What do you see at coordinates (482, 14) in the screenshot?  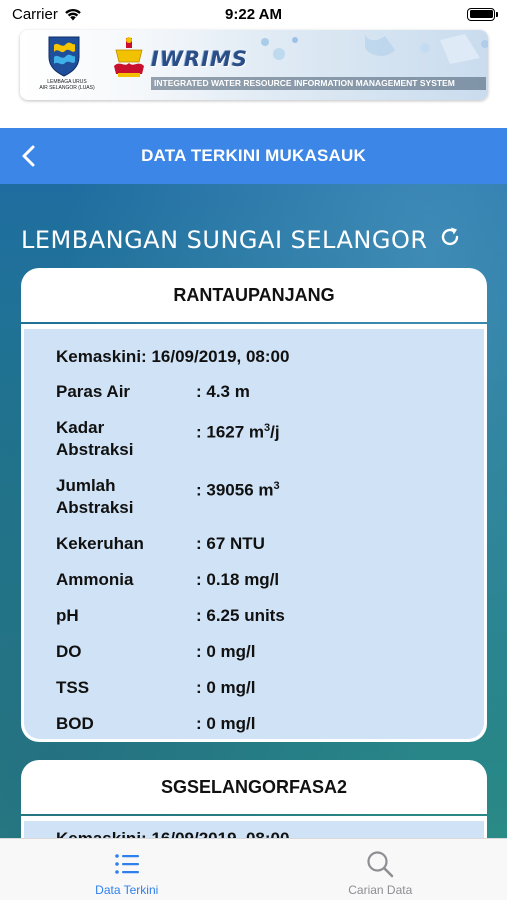 I see `battery-icon` at bounding box center [482, 14].